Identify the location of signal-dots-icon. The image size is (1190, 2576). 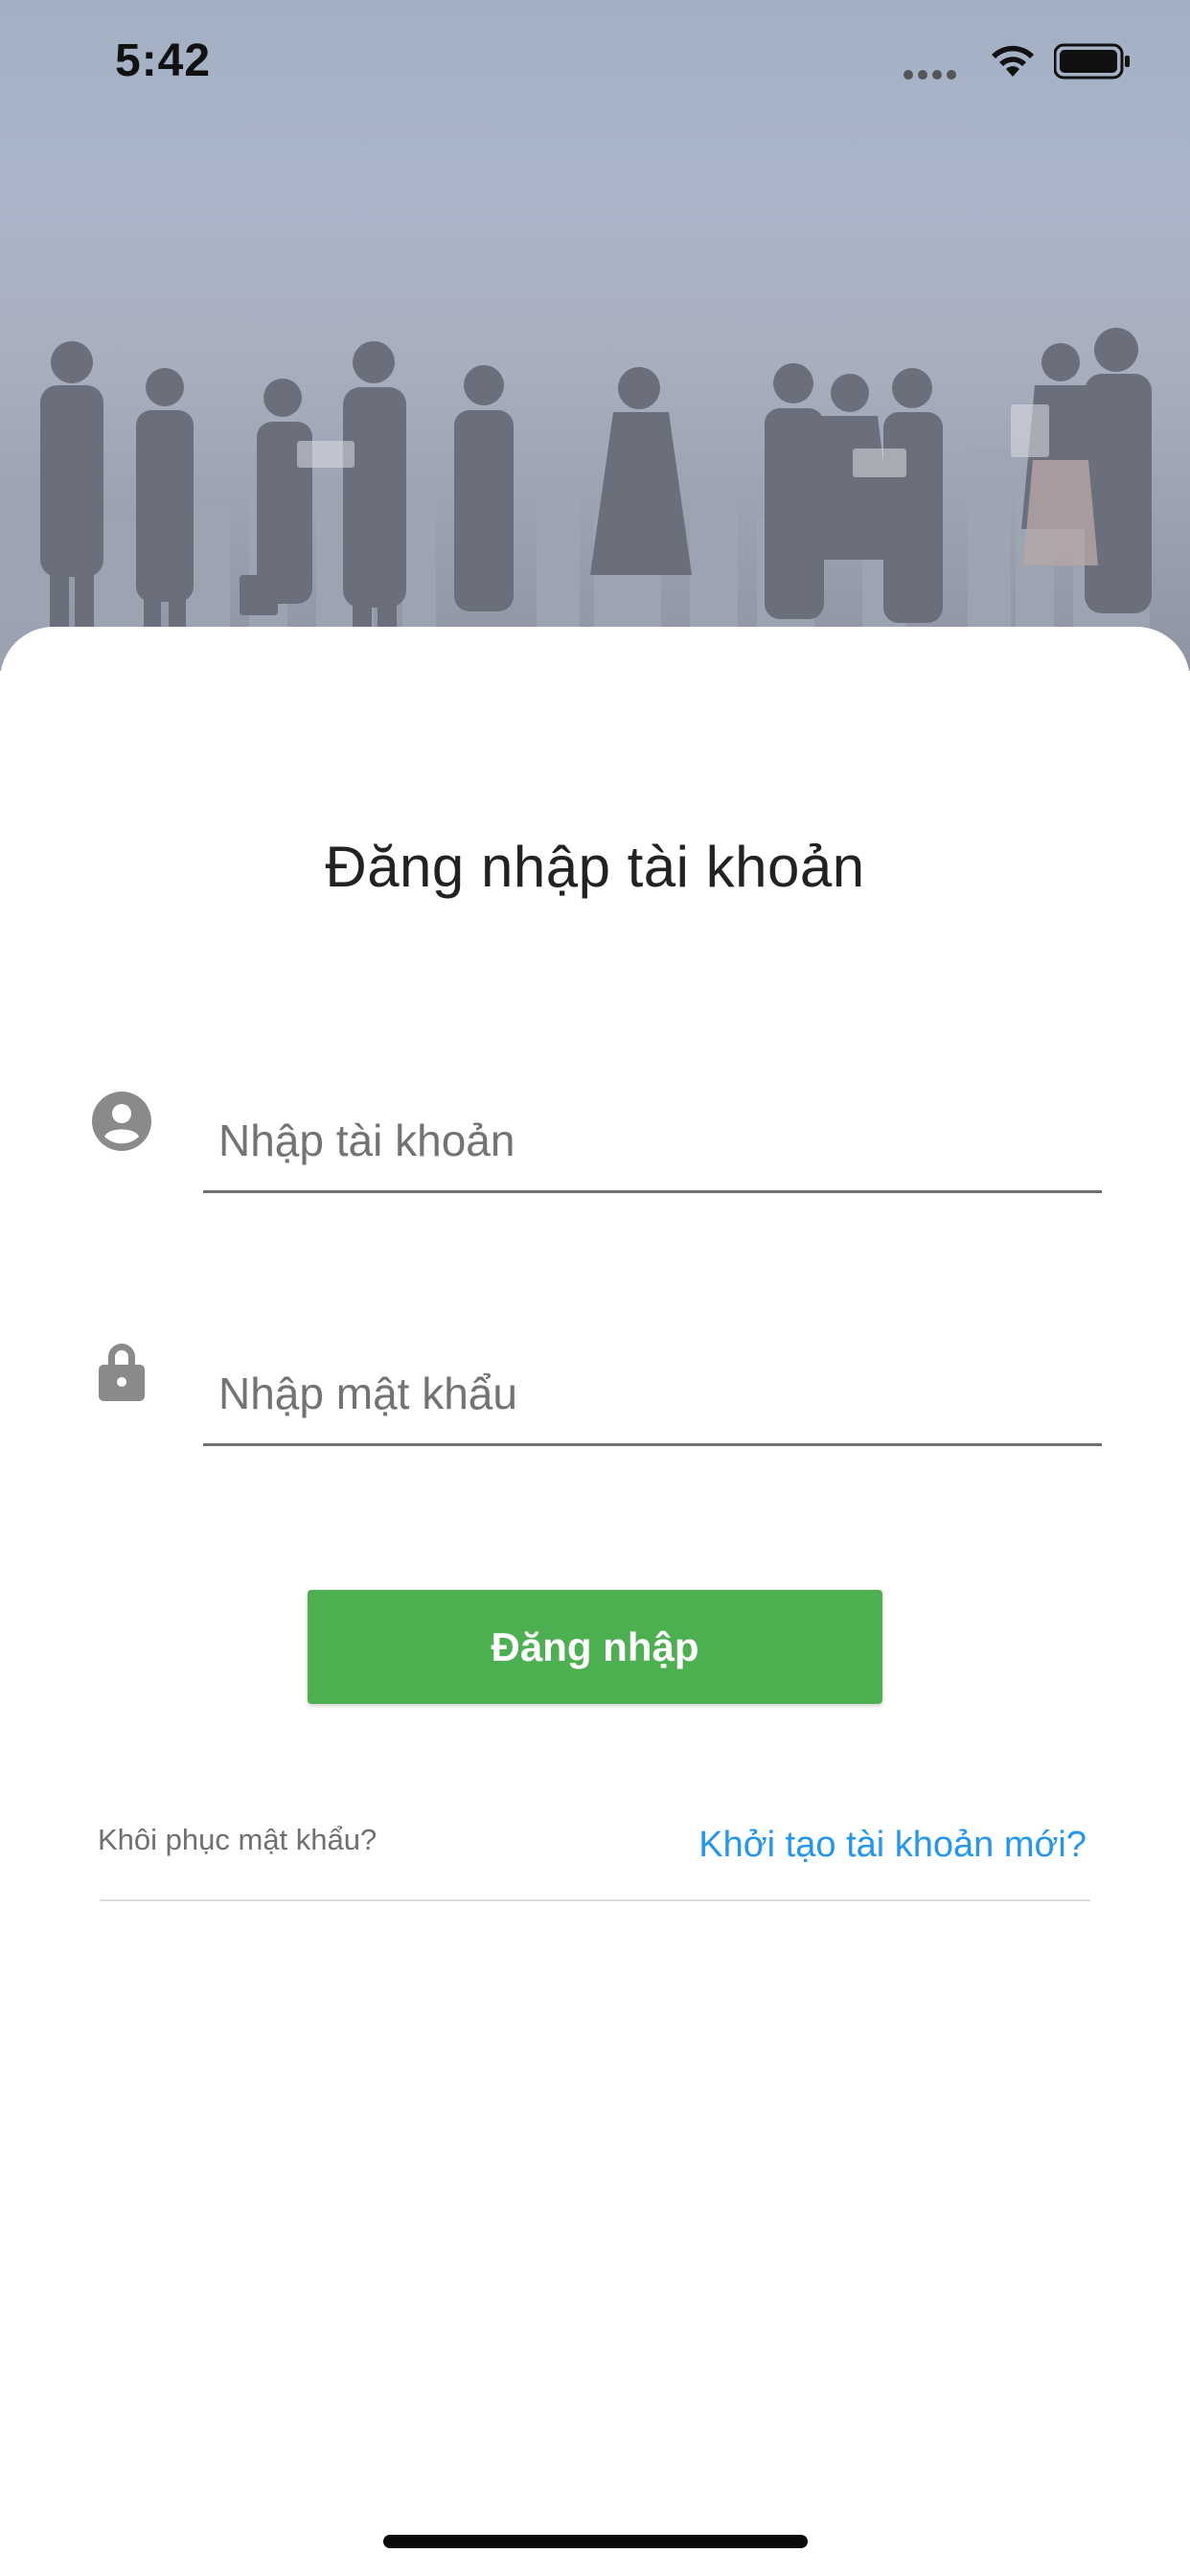
(930, 75).